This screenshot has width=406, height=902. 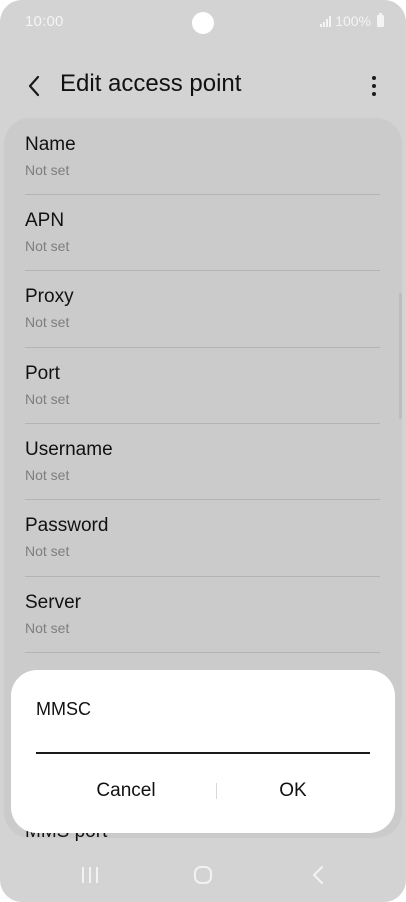 I want to click on recents-icon, so click(x=90, y=875).